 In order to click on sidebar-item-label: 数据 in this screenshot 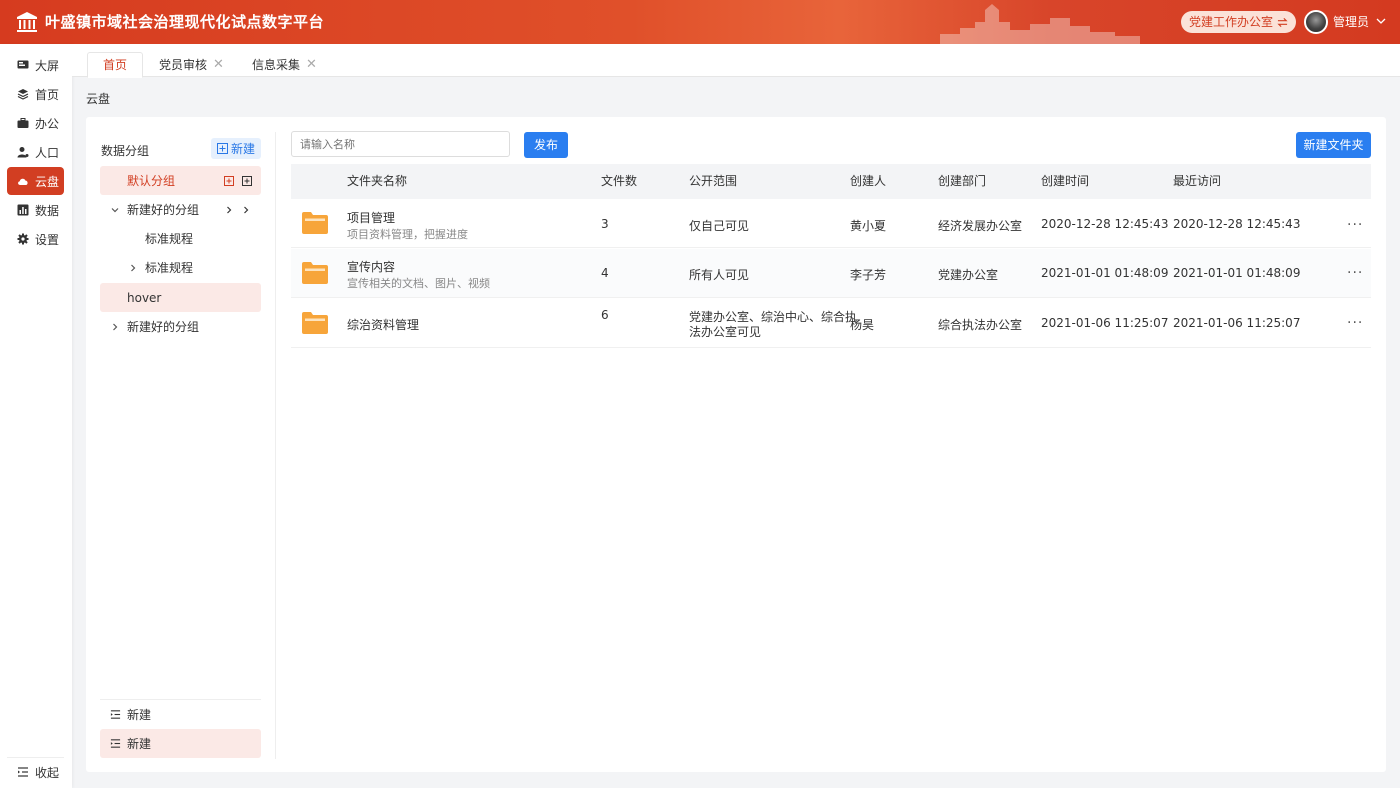, I will do `click(47, 210)`.